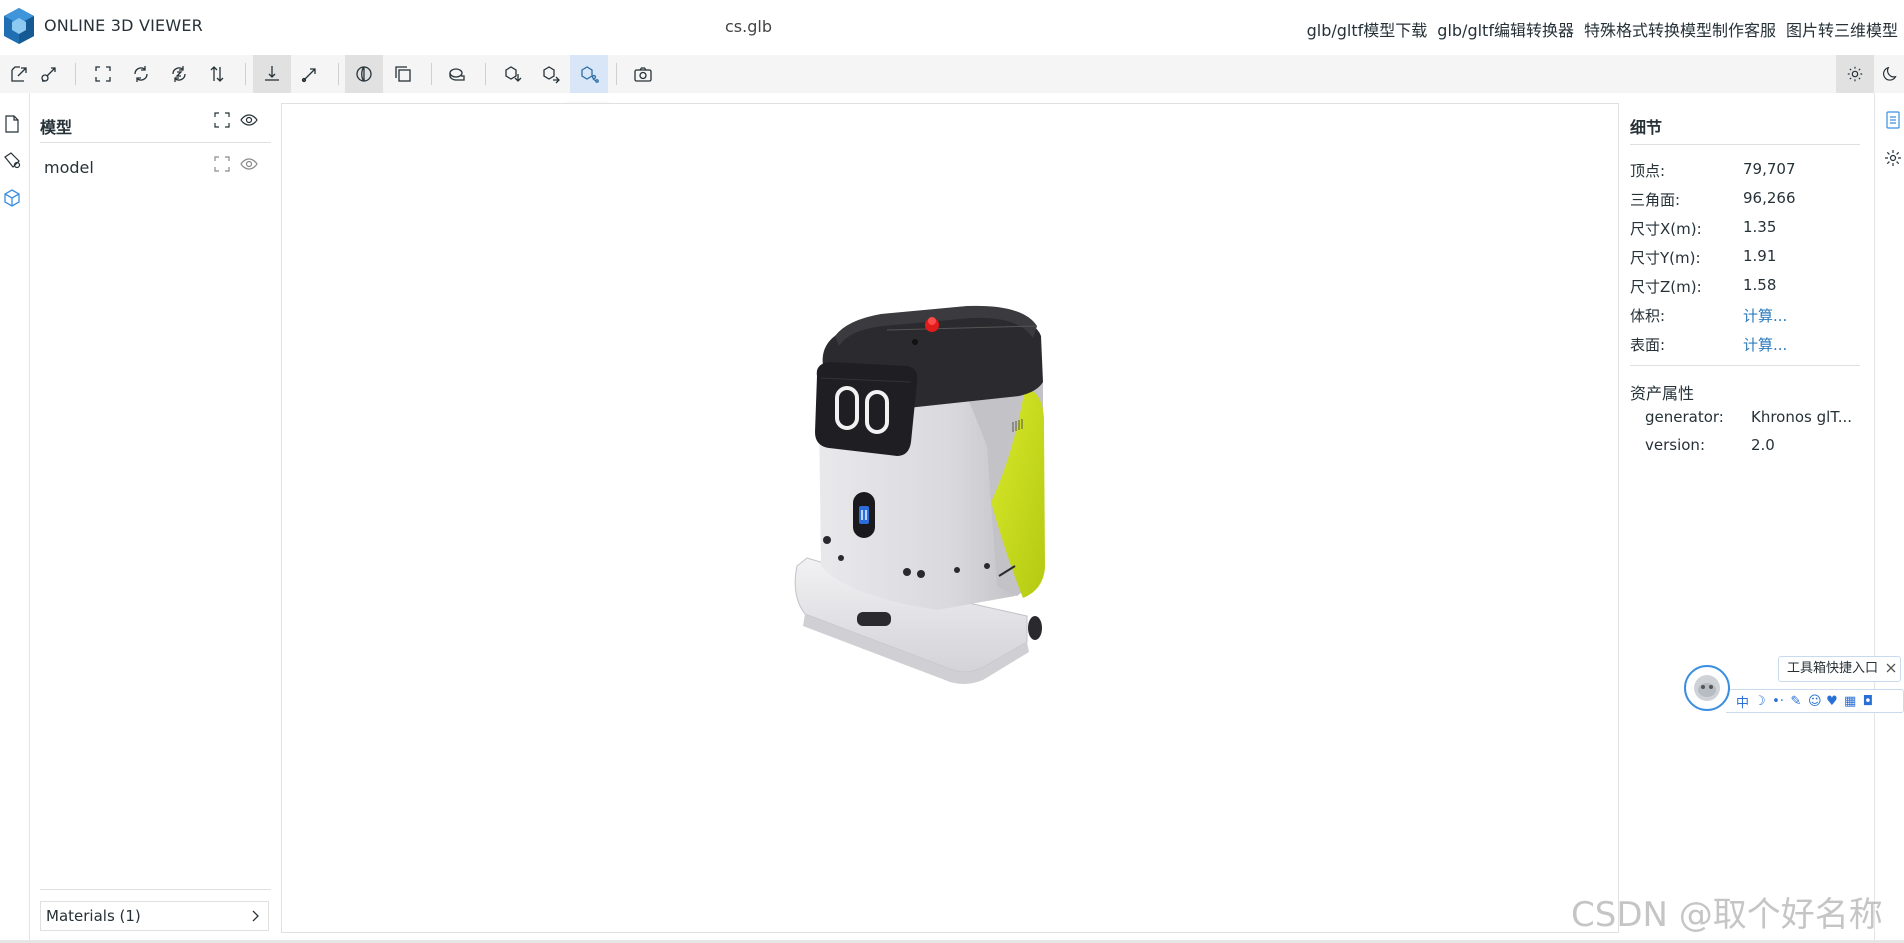  I want to click on light-theme-button, so click(1855, 74).